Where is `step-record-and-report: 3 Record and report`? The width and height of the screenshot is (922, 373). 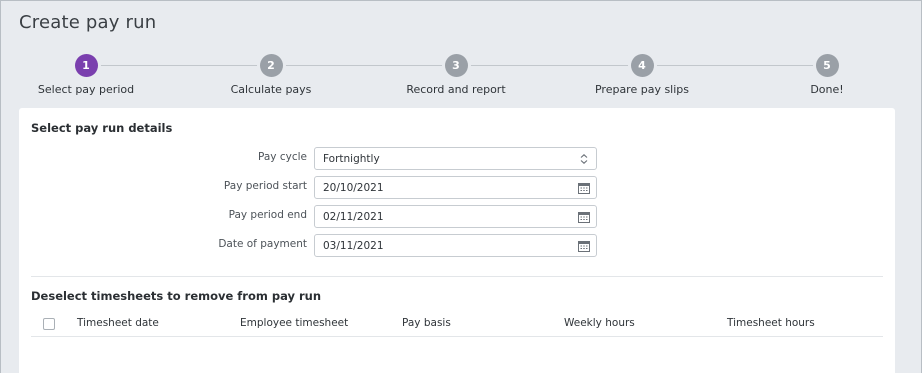 step-record-and-report: 3 Record and report is located at coordinates (456, 75).